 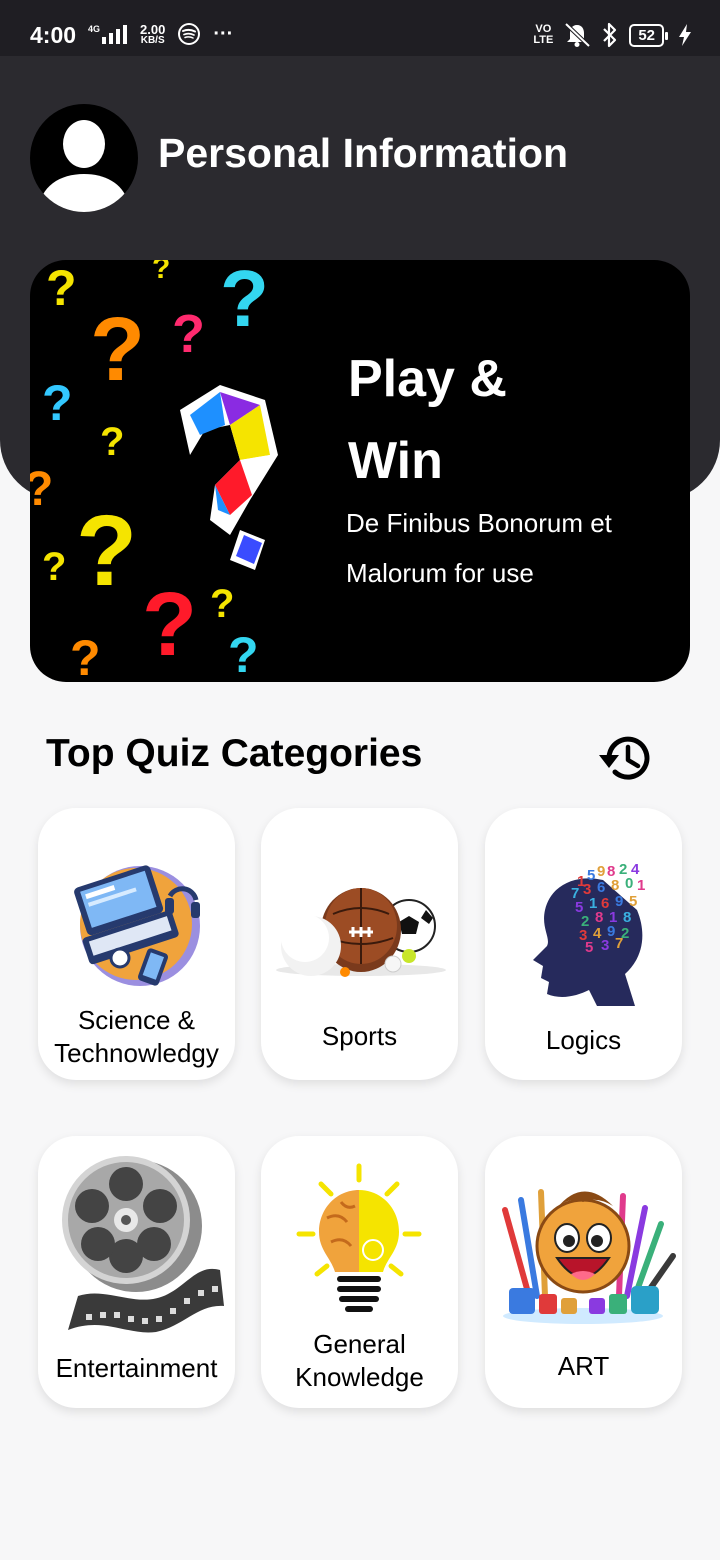 I want to click on signal-icon: 4G, so click(x=108, y=34).